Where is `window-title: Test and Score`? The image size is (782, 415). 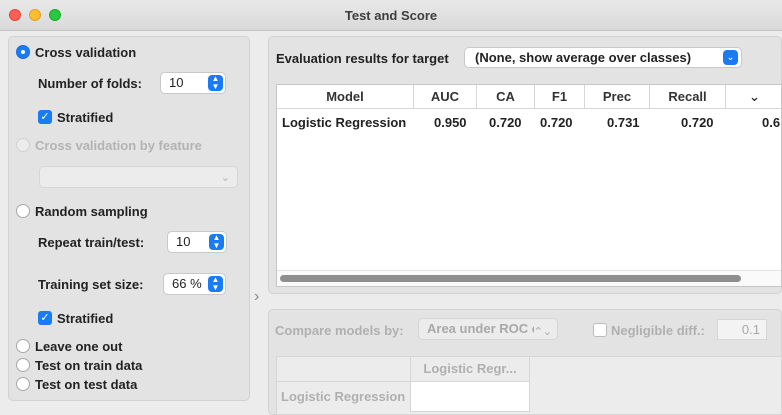 window-title: Test and Score is located at coordinates (391, 15).